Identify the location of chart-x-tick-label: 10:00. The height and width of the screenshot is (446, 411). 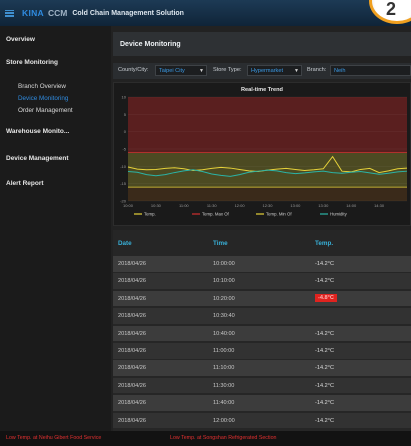
(128, 205).